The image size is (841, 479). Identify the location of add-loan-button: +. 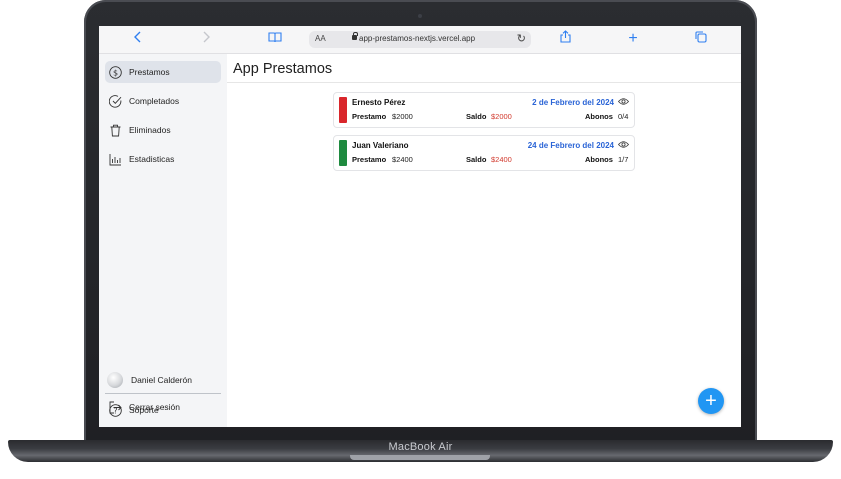
(711, 401).